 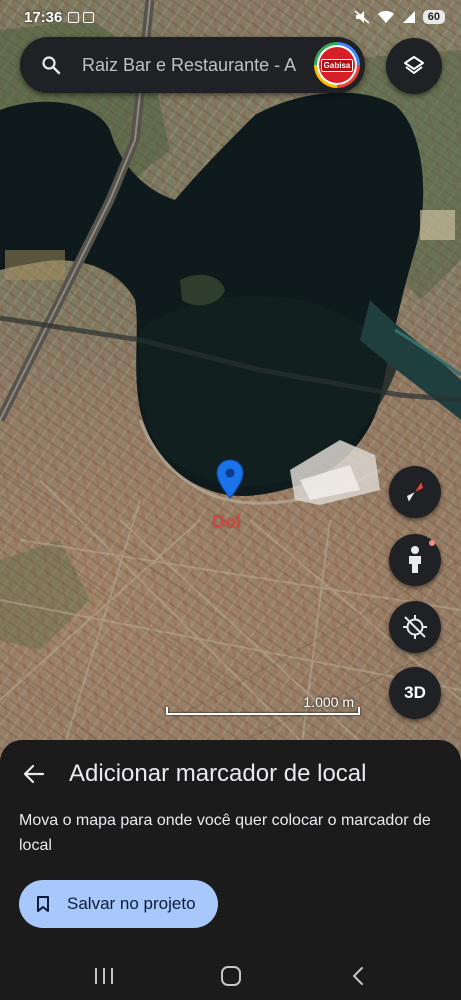 I want to click on photo-notification-icon, so click(x=89, y=17).